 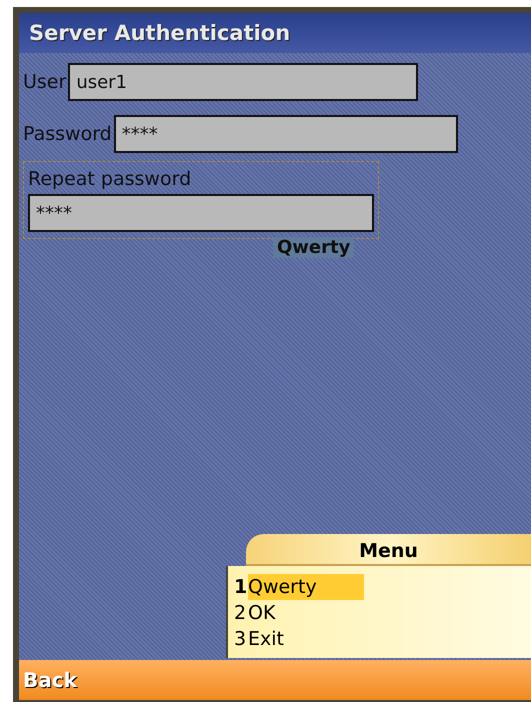 I want to click on menu-item: 2 OK, so click(x=379, y=613).